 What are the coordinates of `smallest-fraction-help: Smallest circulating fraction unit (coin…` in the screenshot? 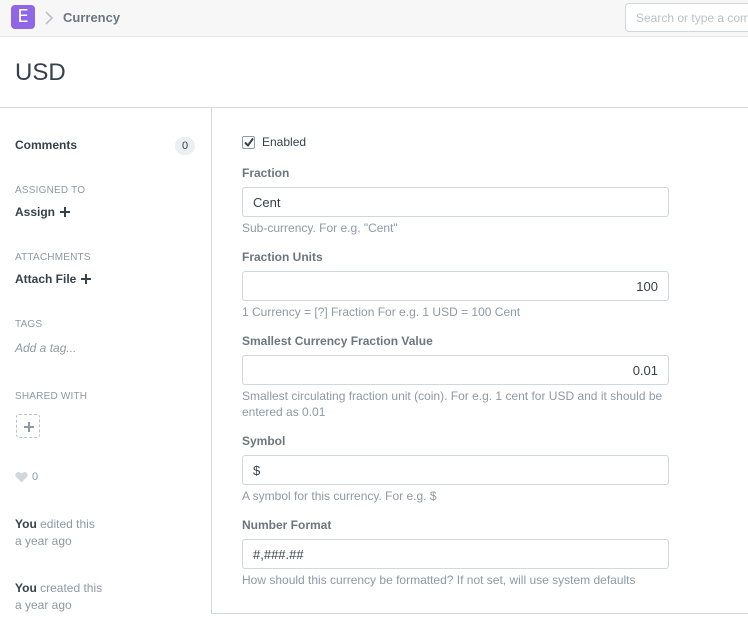 It's located at (452, 404).